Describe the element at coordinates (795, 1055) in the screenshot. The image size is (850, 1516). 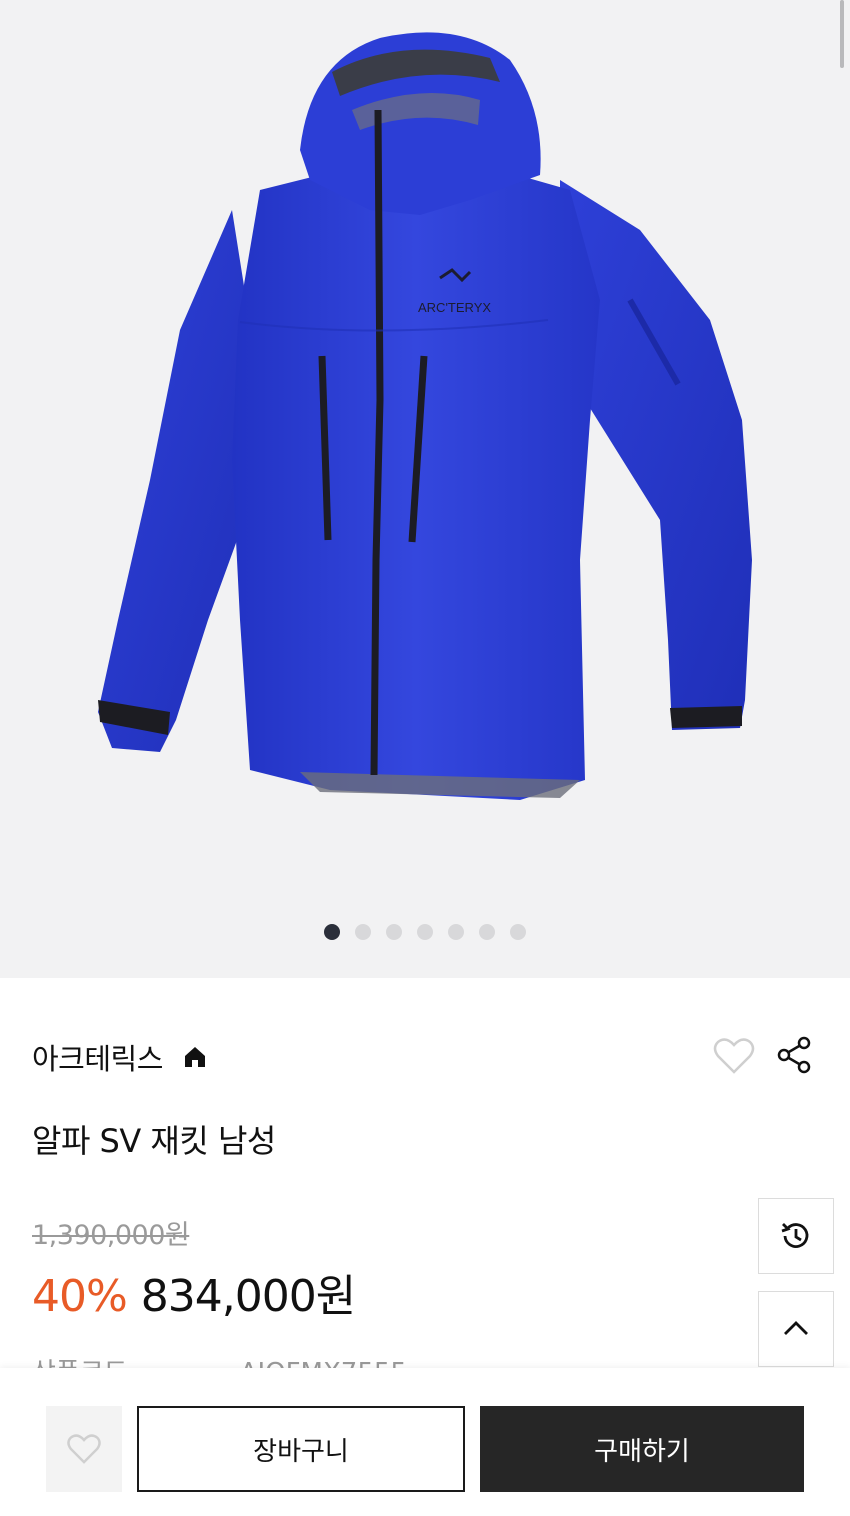
I see `share-icon` at that location.